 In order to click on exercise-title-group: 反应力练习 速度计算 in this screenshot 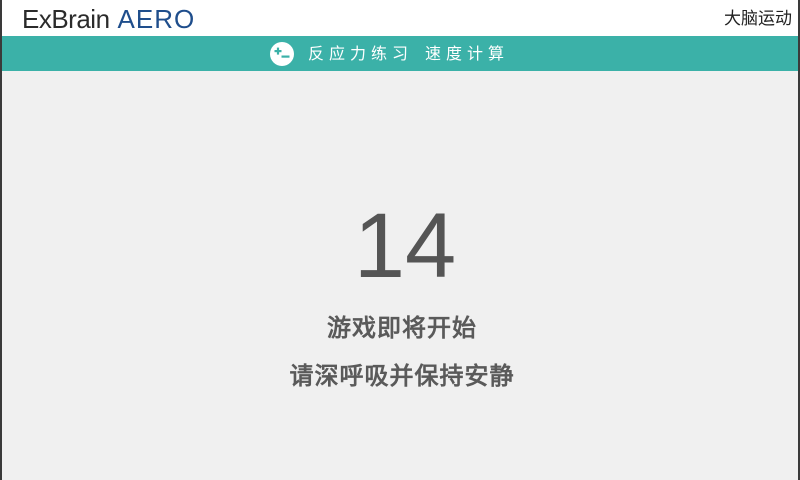, I will do `click(389, 53)`.